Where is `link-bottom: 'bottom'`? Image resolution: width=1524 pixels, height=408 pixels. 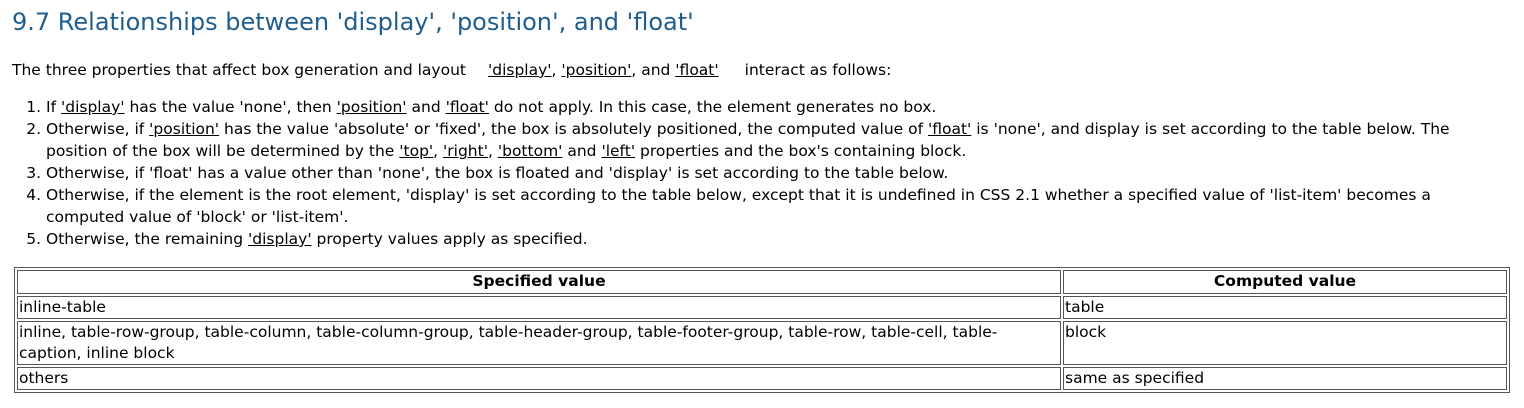
link-bottom: 'bottom' is located at coordinates (530, 151).